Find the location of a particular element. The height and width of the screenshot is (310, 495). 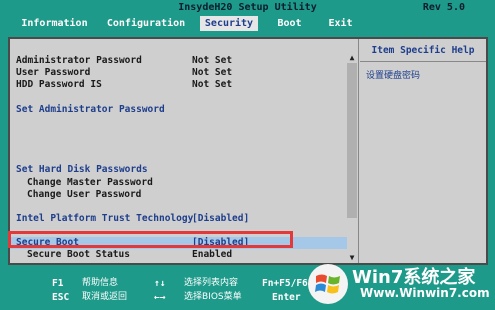

annotation-highlight-box is located at coordinates (150, 239).